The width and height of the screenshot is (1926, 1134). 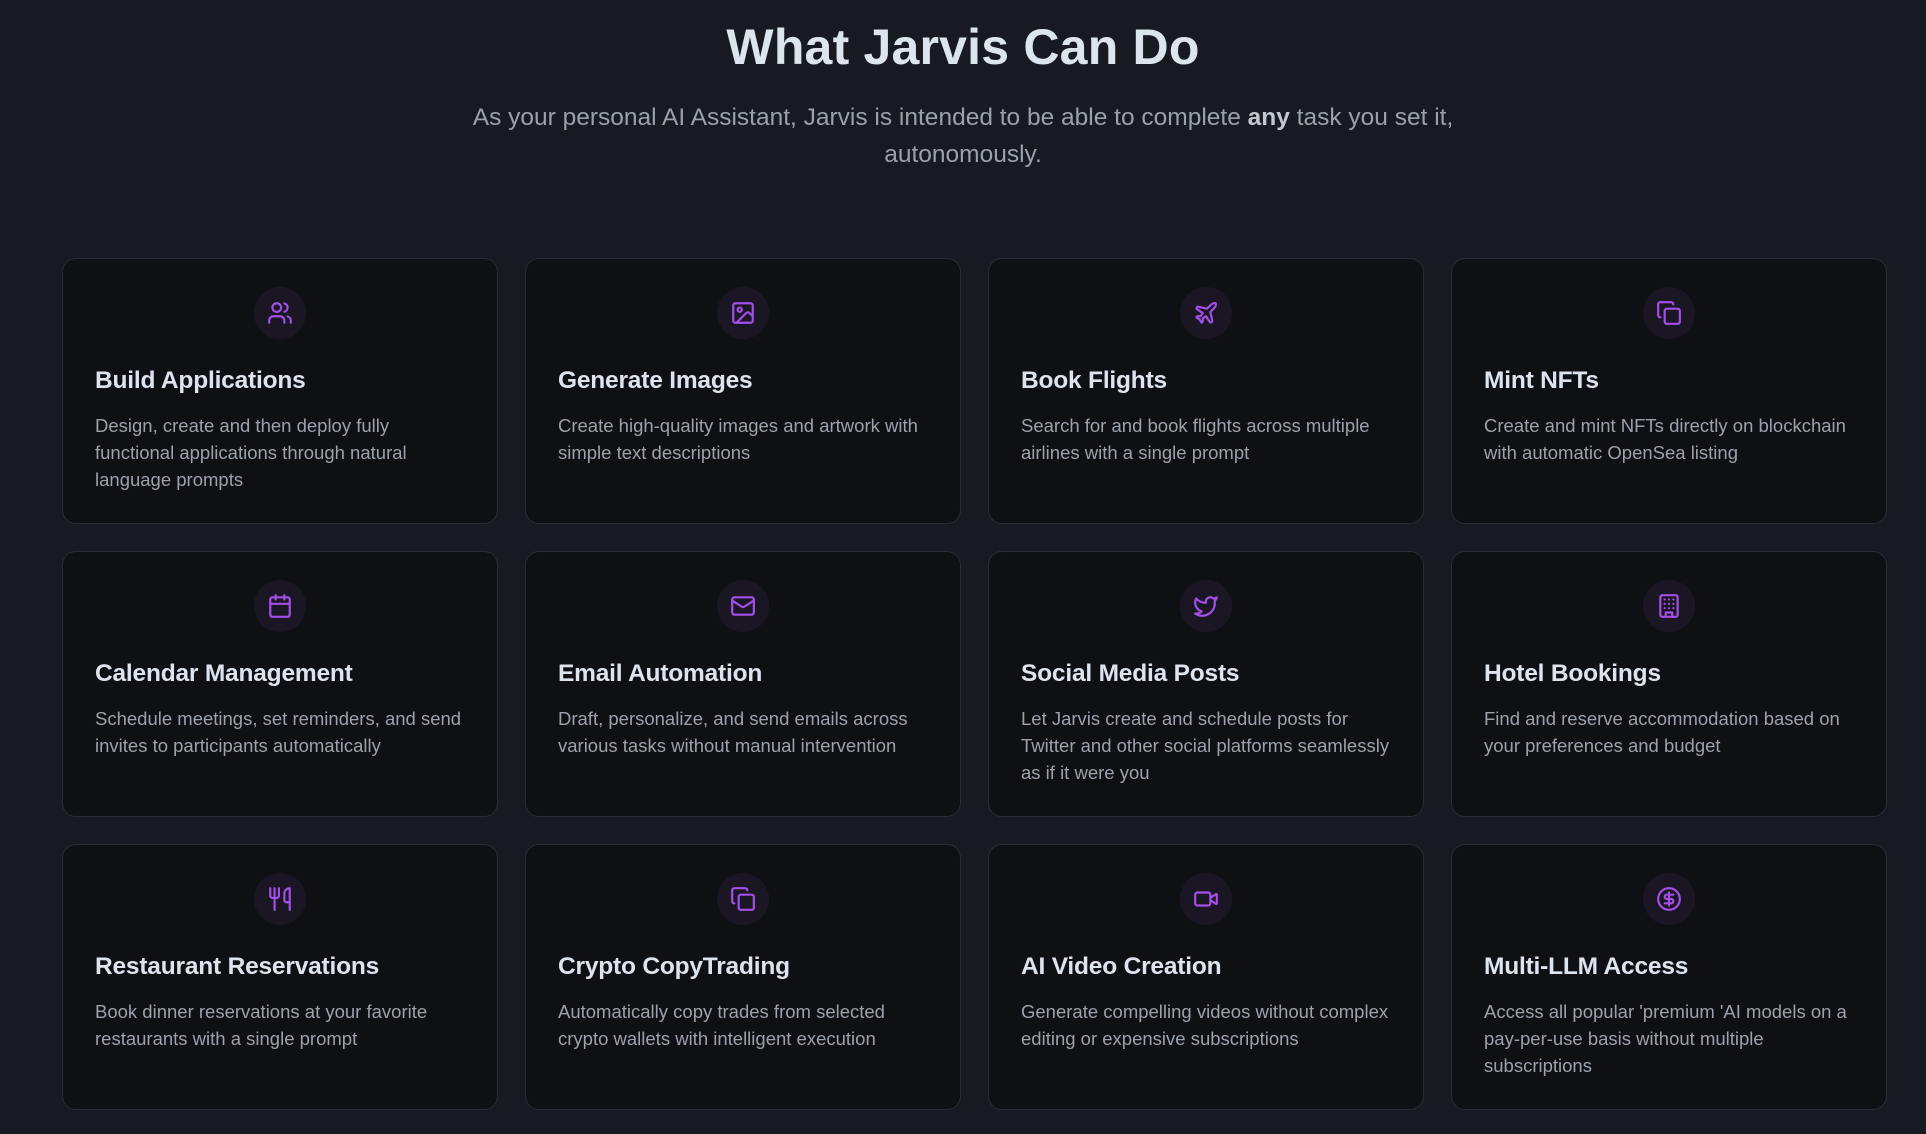 What do you see at coordinates (1572, 673) in the screenshot?
I see `feature-title: Hotel Bookings` at bounding box center [1572, 673].